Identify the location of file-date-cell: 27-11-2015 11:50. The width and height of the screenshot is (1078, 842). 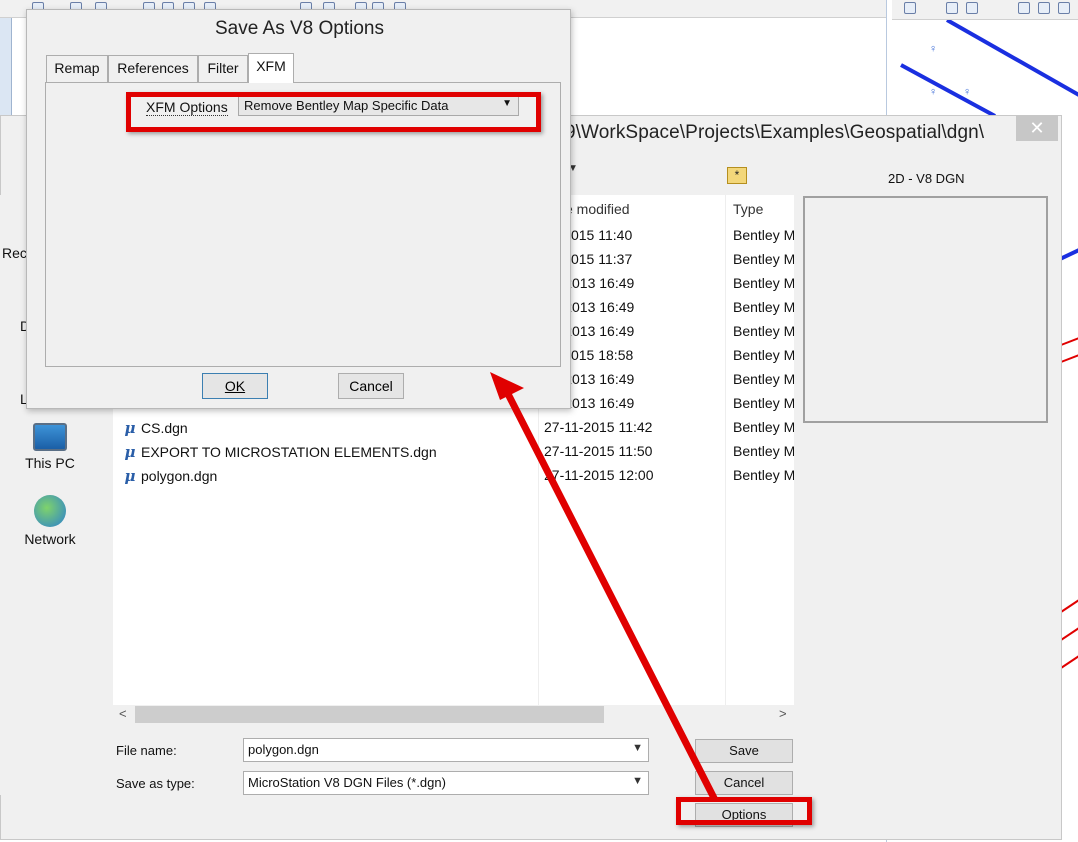
(598, 451).